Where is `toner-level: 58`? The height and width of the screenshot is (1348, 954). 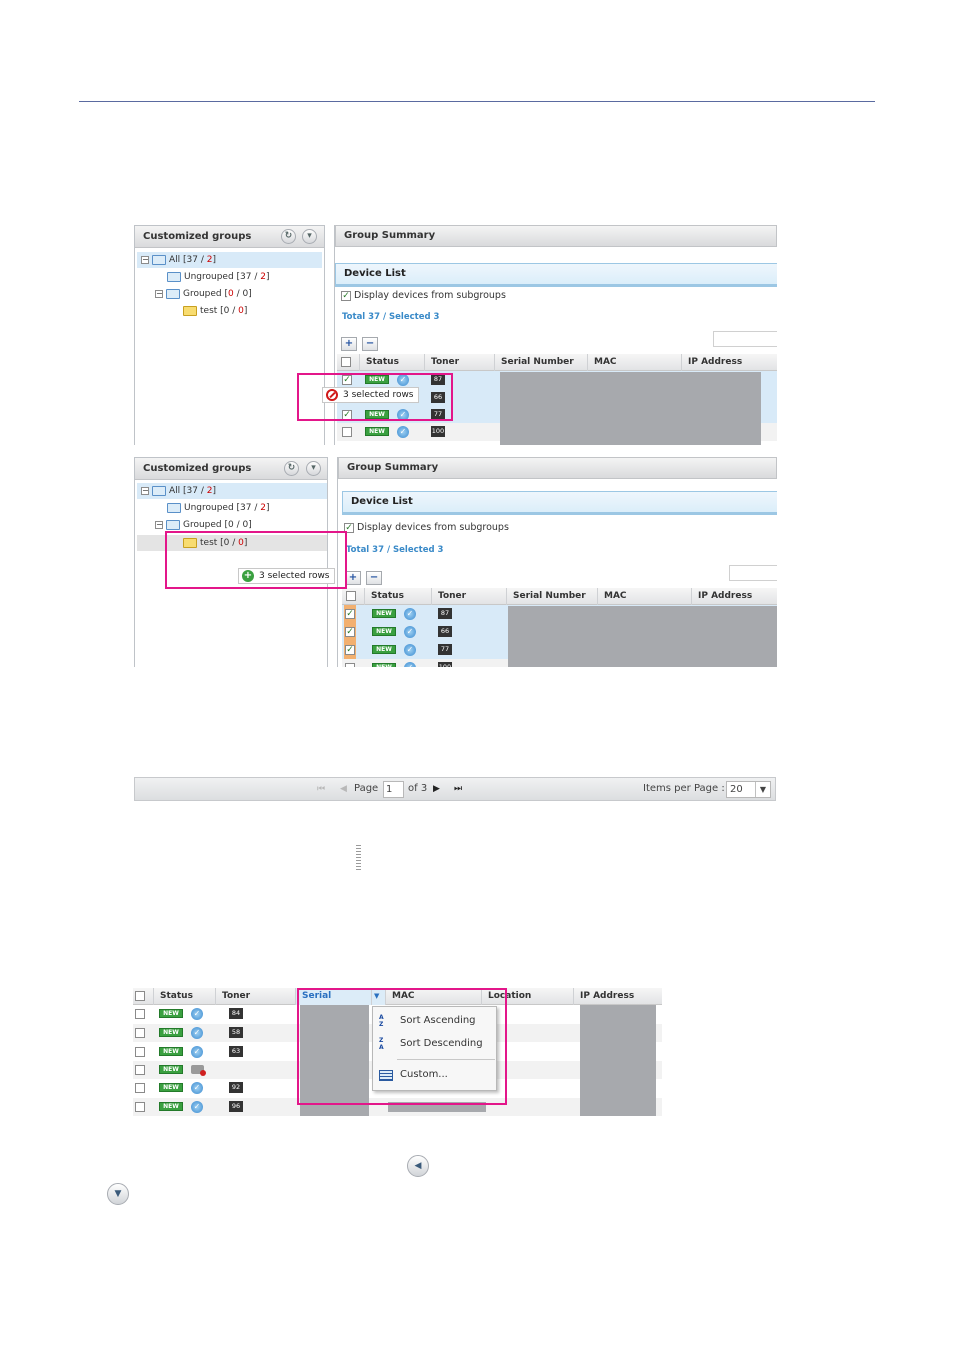 toner-level: 58 is located at coordinates (236, 1032).